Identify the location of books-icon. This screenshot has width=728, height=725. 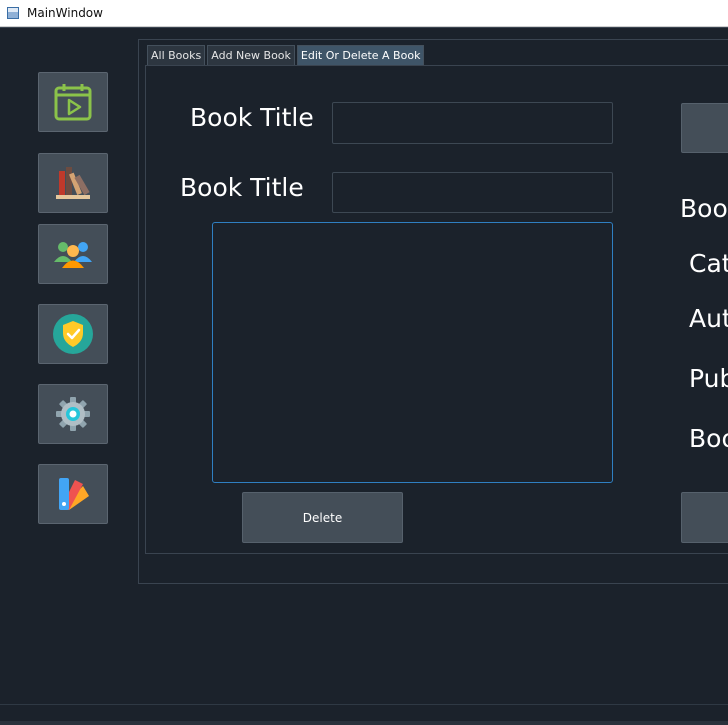
(73, 183).